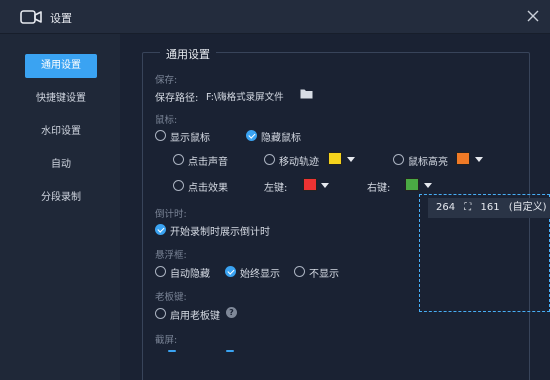  Describe the element at coordinates (446, 207) in the screenshot. I see `region-width: 264` at that location.